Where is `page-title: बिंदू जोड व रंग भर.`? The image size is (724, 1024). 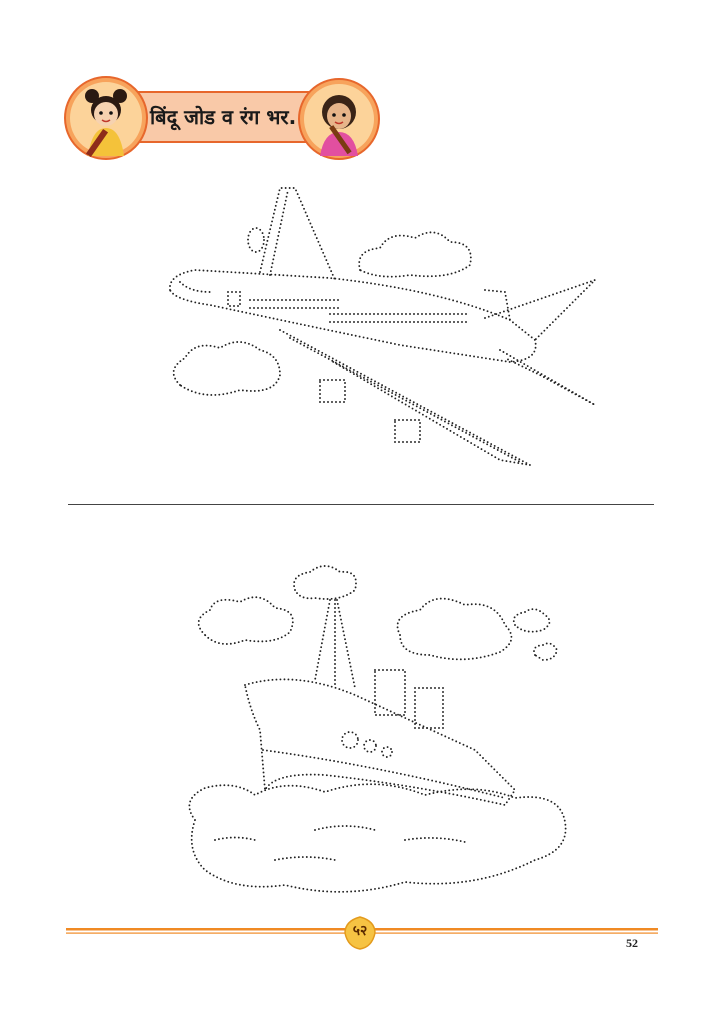
page-title: बिंदू जोड व रंग भर. is located at coordinates (223, 117).